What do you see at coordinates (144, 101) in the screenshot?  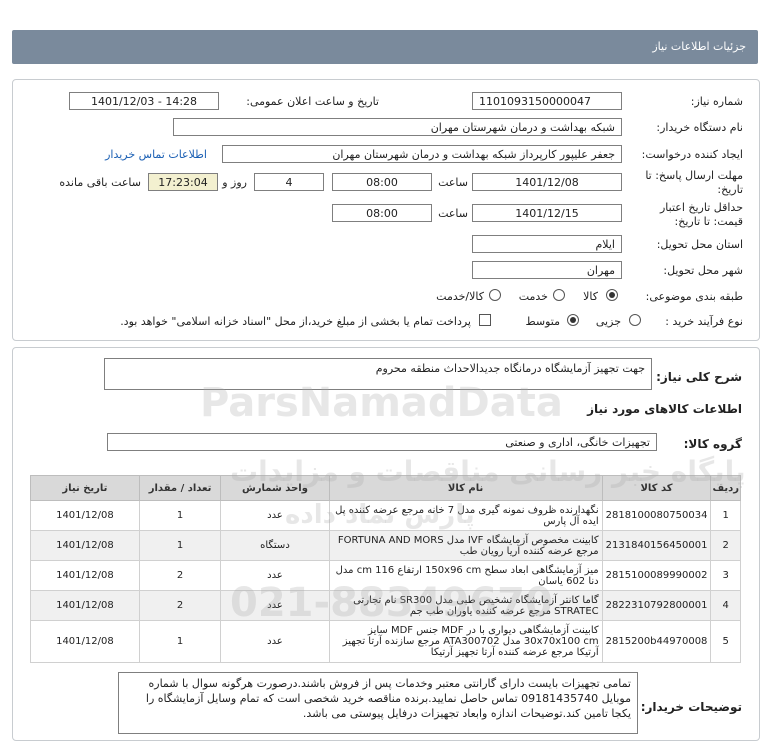 I see `announce-date-field: 1401/12/03 - 14:28` at bounding box center [144, 101].